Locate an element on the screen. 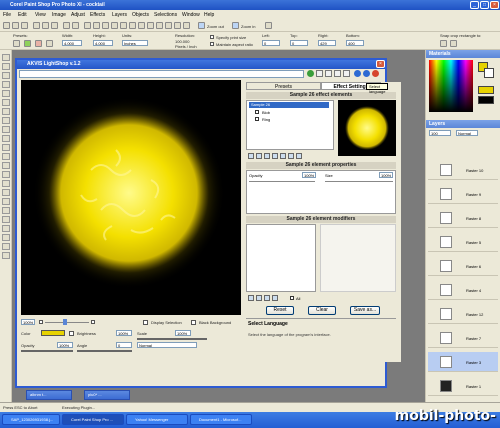  modifiers-list is located at coordinates (281, 258).